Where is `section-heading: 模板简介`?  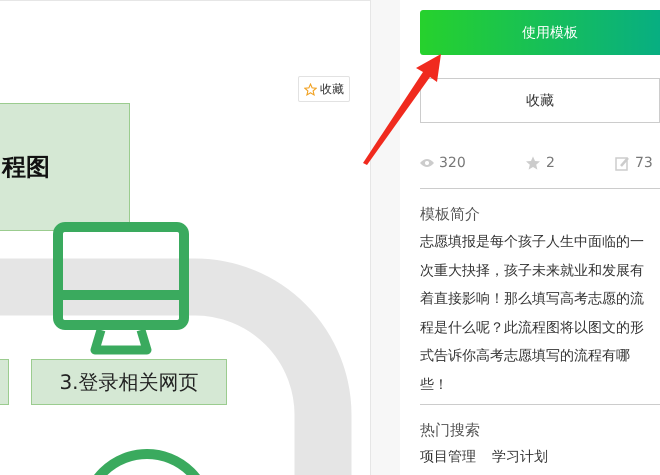 section-heading: 模板简介 is located at coordinates (450, 214).